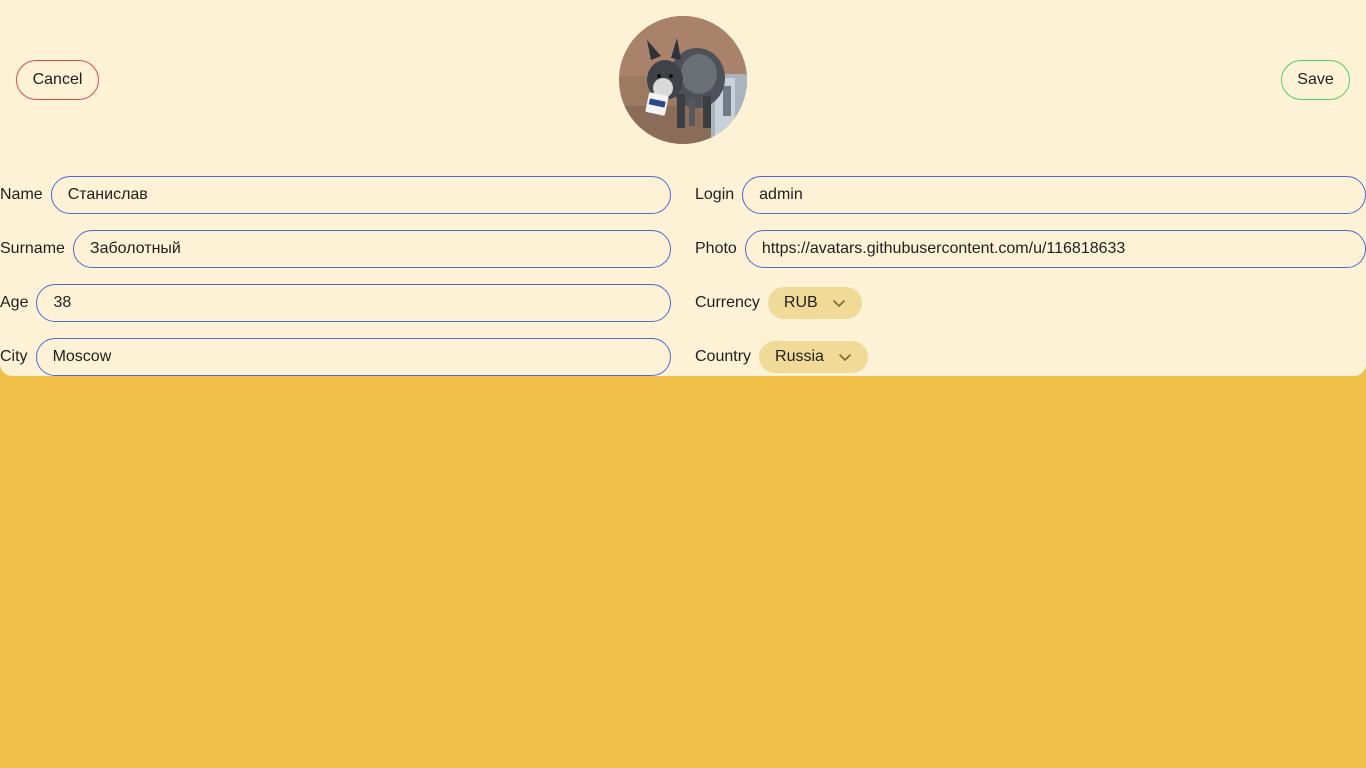 This screenshot has width=1366, height=768. I want to click on save-button: Save, so click(1315, 80).